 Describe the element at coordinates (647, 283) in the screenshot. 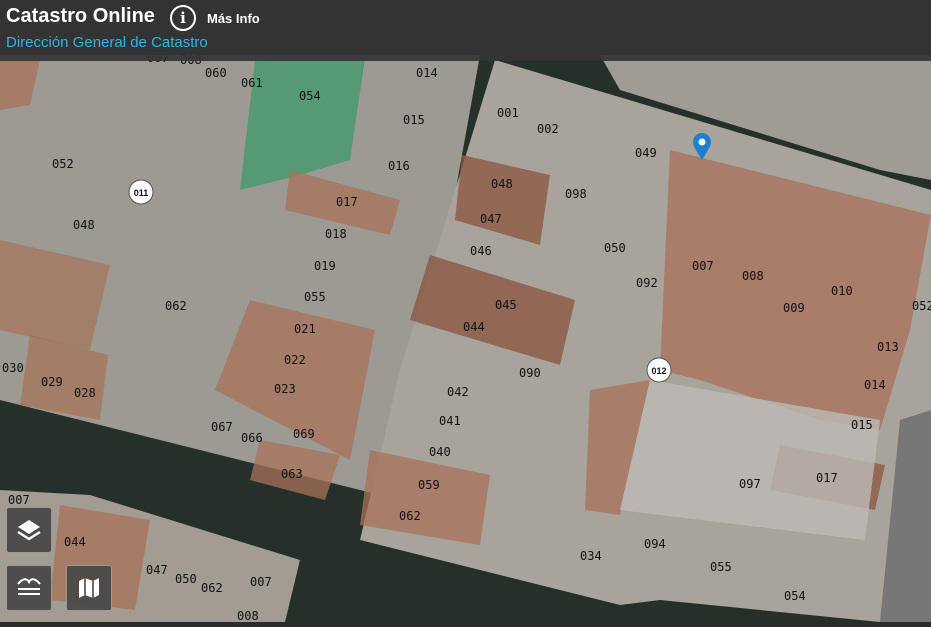

I see `svg-text: 092` at that location.